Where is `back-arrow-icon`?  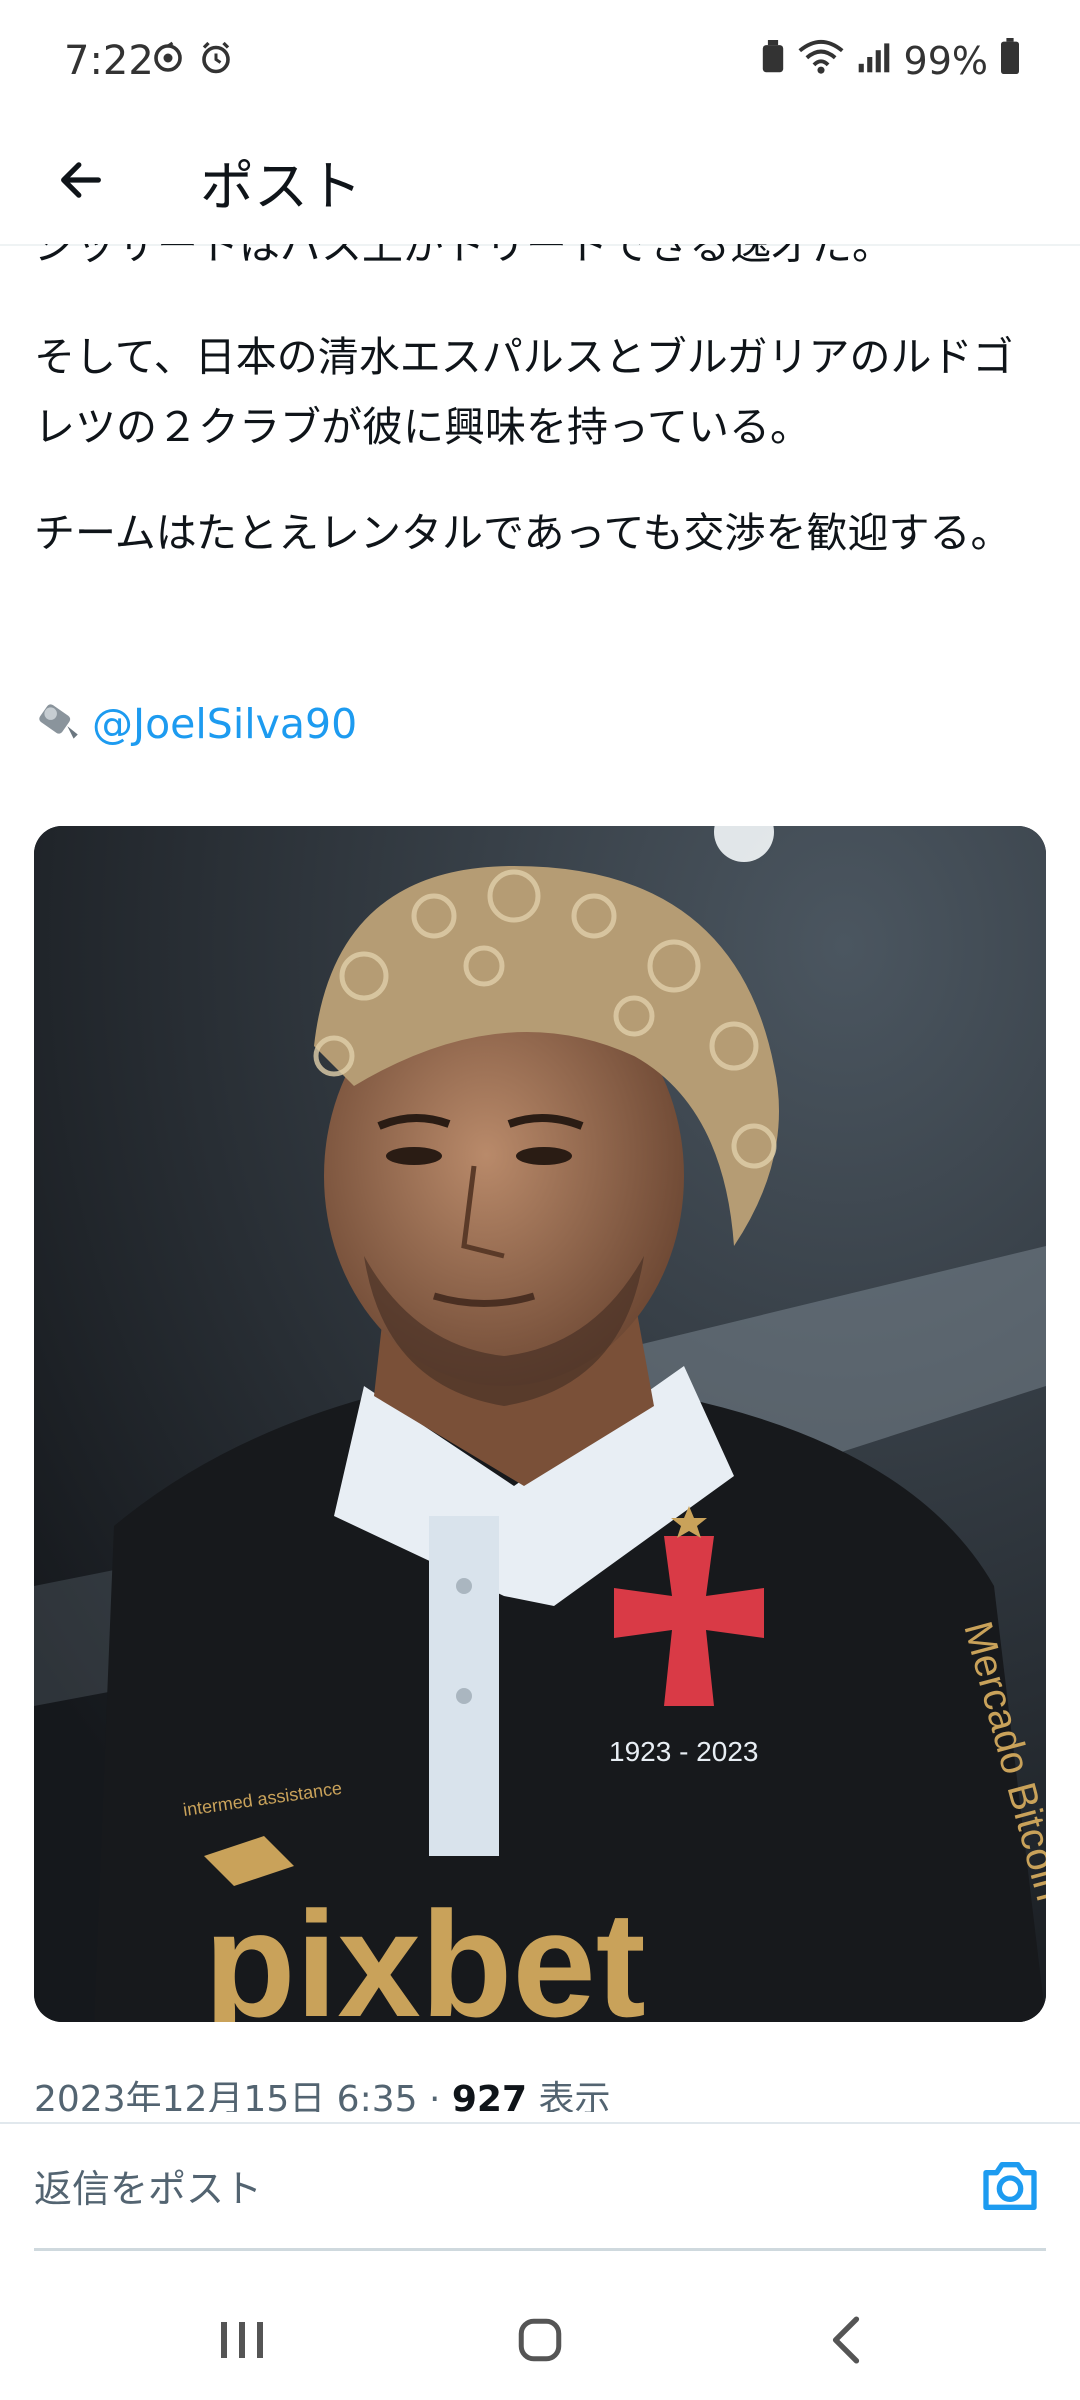 back-arrow-icon is located at coordinates (81, 180).